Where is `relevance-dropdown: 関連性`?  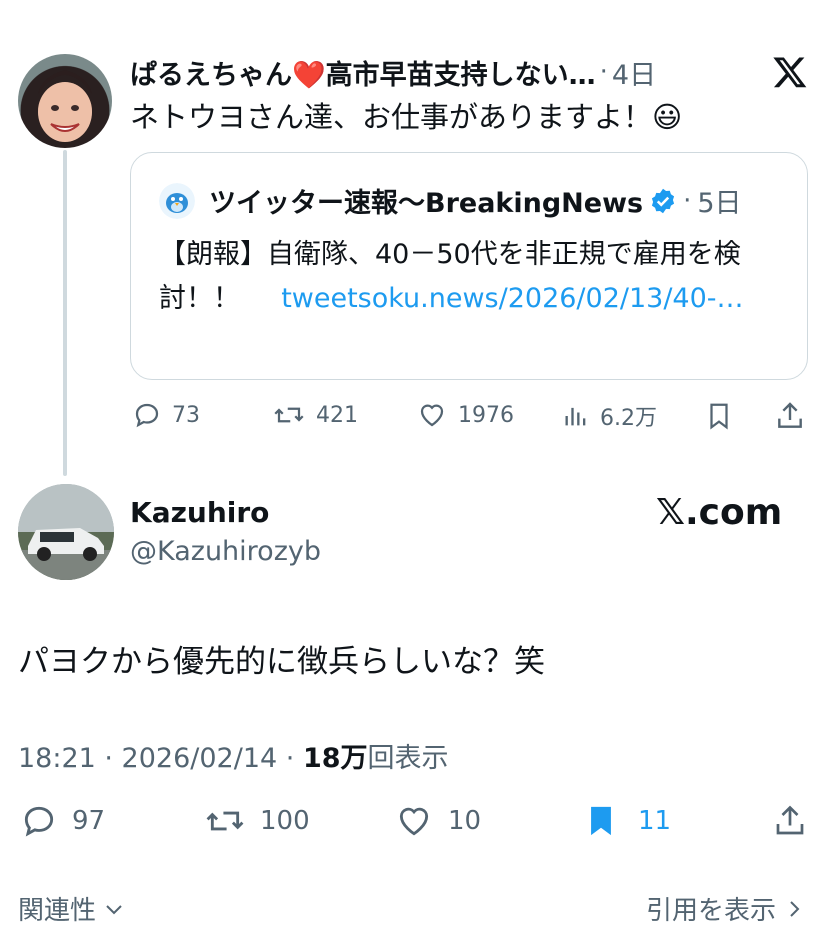
relevance-dropdown: 関連性 is located at coordinates (72, 908).